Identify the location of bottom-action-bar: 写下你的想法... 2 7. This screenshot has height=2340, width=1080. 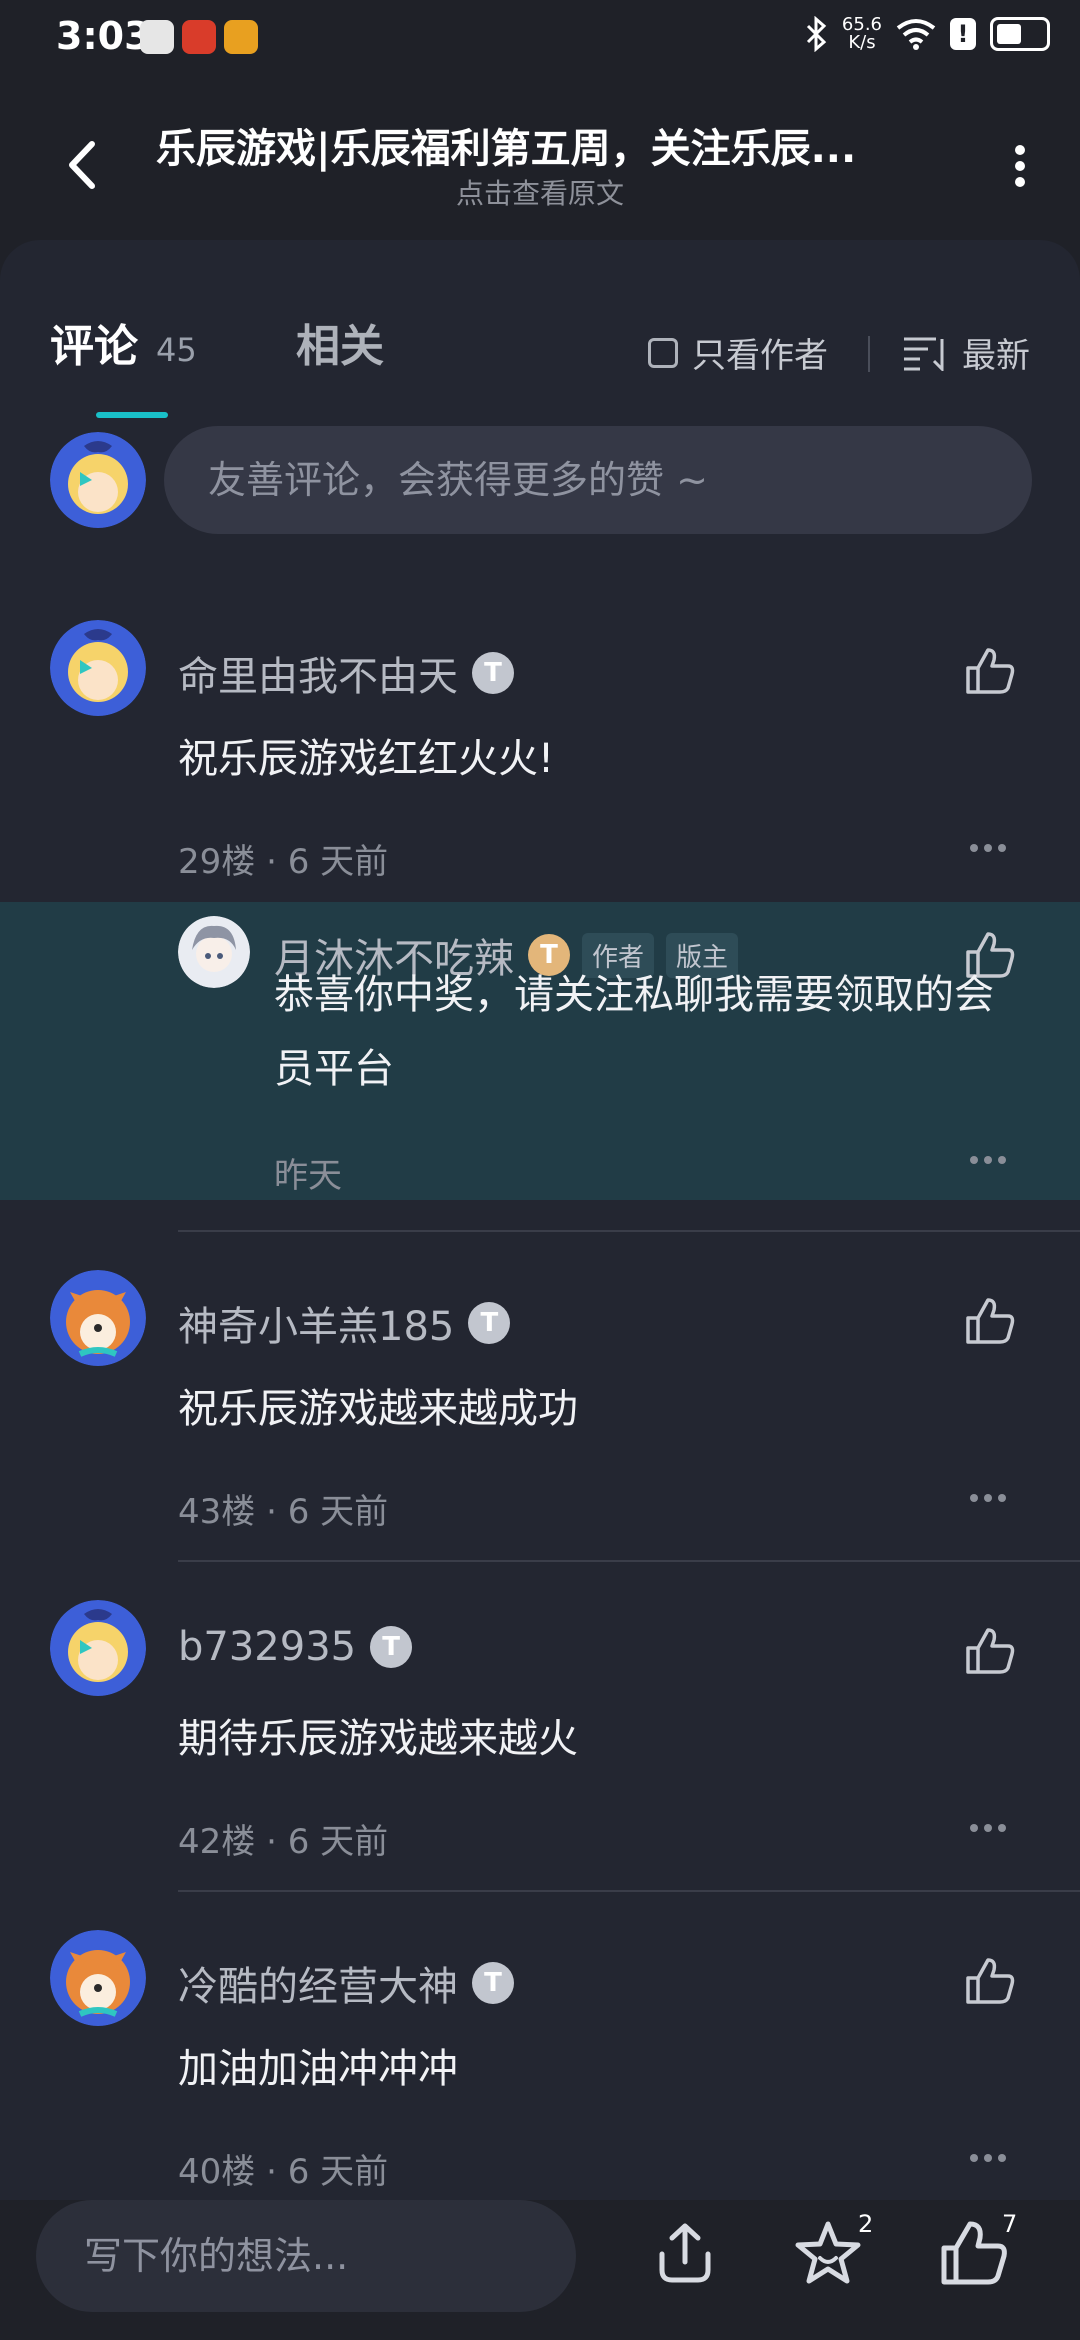
(540, 2270).